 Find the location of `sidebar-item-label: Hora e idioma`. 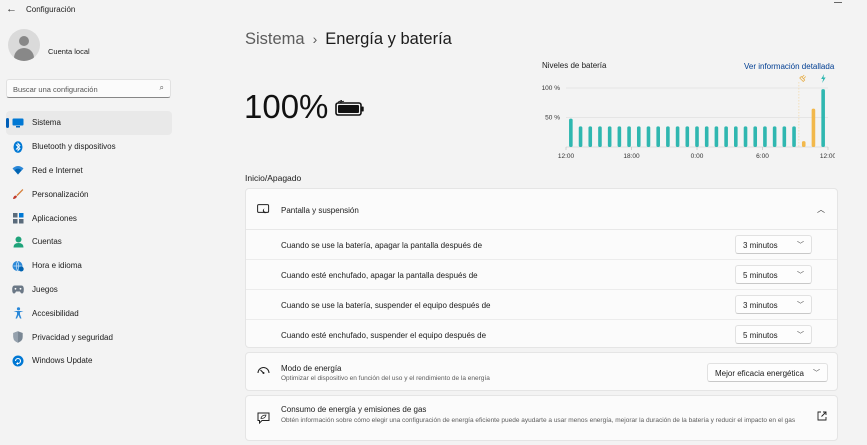

sidebar-item-label: Hora e idioma is located at coordinates (57, 266).